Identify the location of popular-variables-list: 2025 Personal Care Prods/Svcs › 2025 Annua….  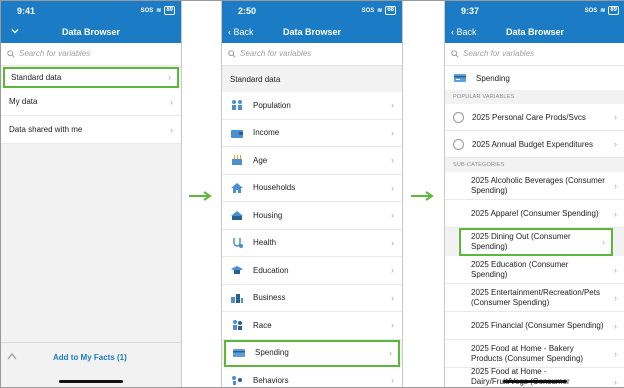
(534, 131).